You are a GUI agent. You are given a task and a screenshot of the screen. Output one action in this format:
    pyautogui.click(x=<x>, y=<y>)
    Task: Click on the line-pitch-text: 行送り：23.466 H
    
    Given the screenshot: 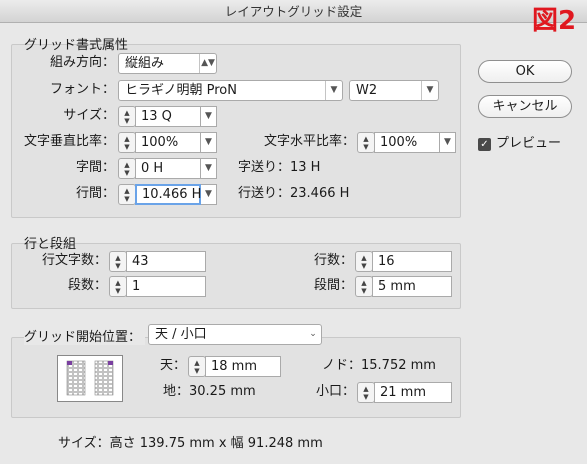 What is the action you would take?
    pyautogui.click(x=294, y=193)
    